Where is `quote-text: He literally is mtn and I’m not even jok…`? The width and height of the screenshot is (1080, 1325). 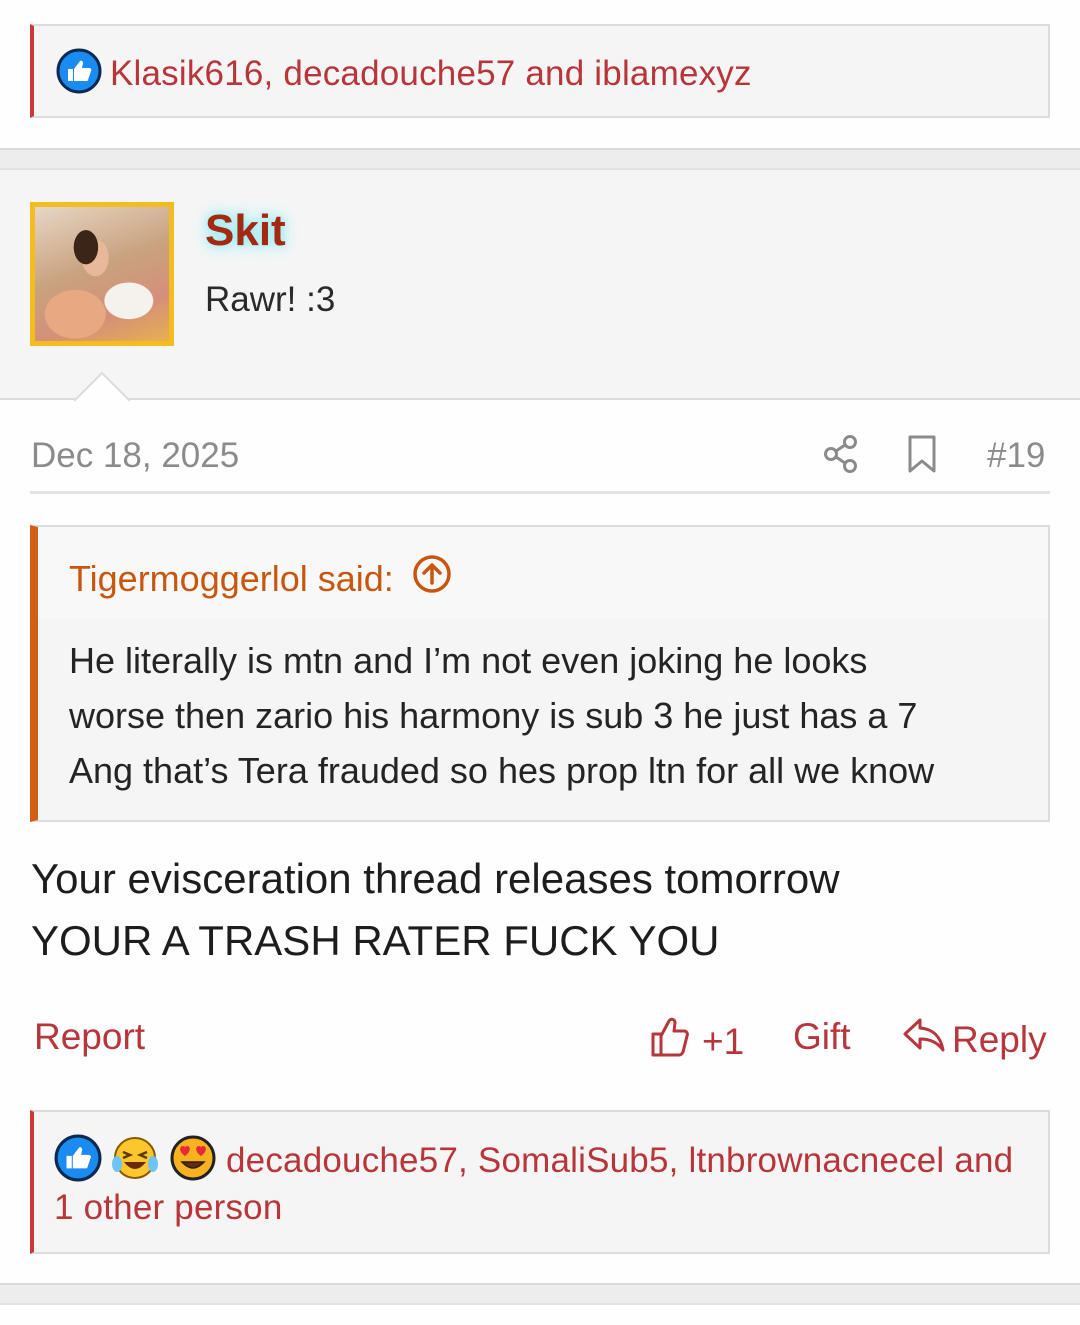 quote-text: He literally is mtn and I’m not even jok… is located at coordinates (548, 715).